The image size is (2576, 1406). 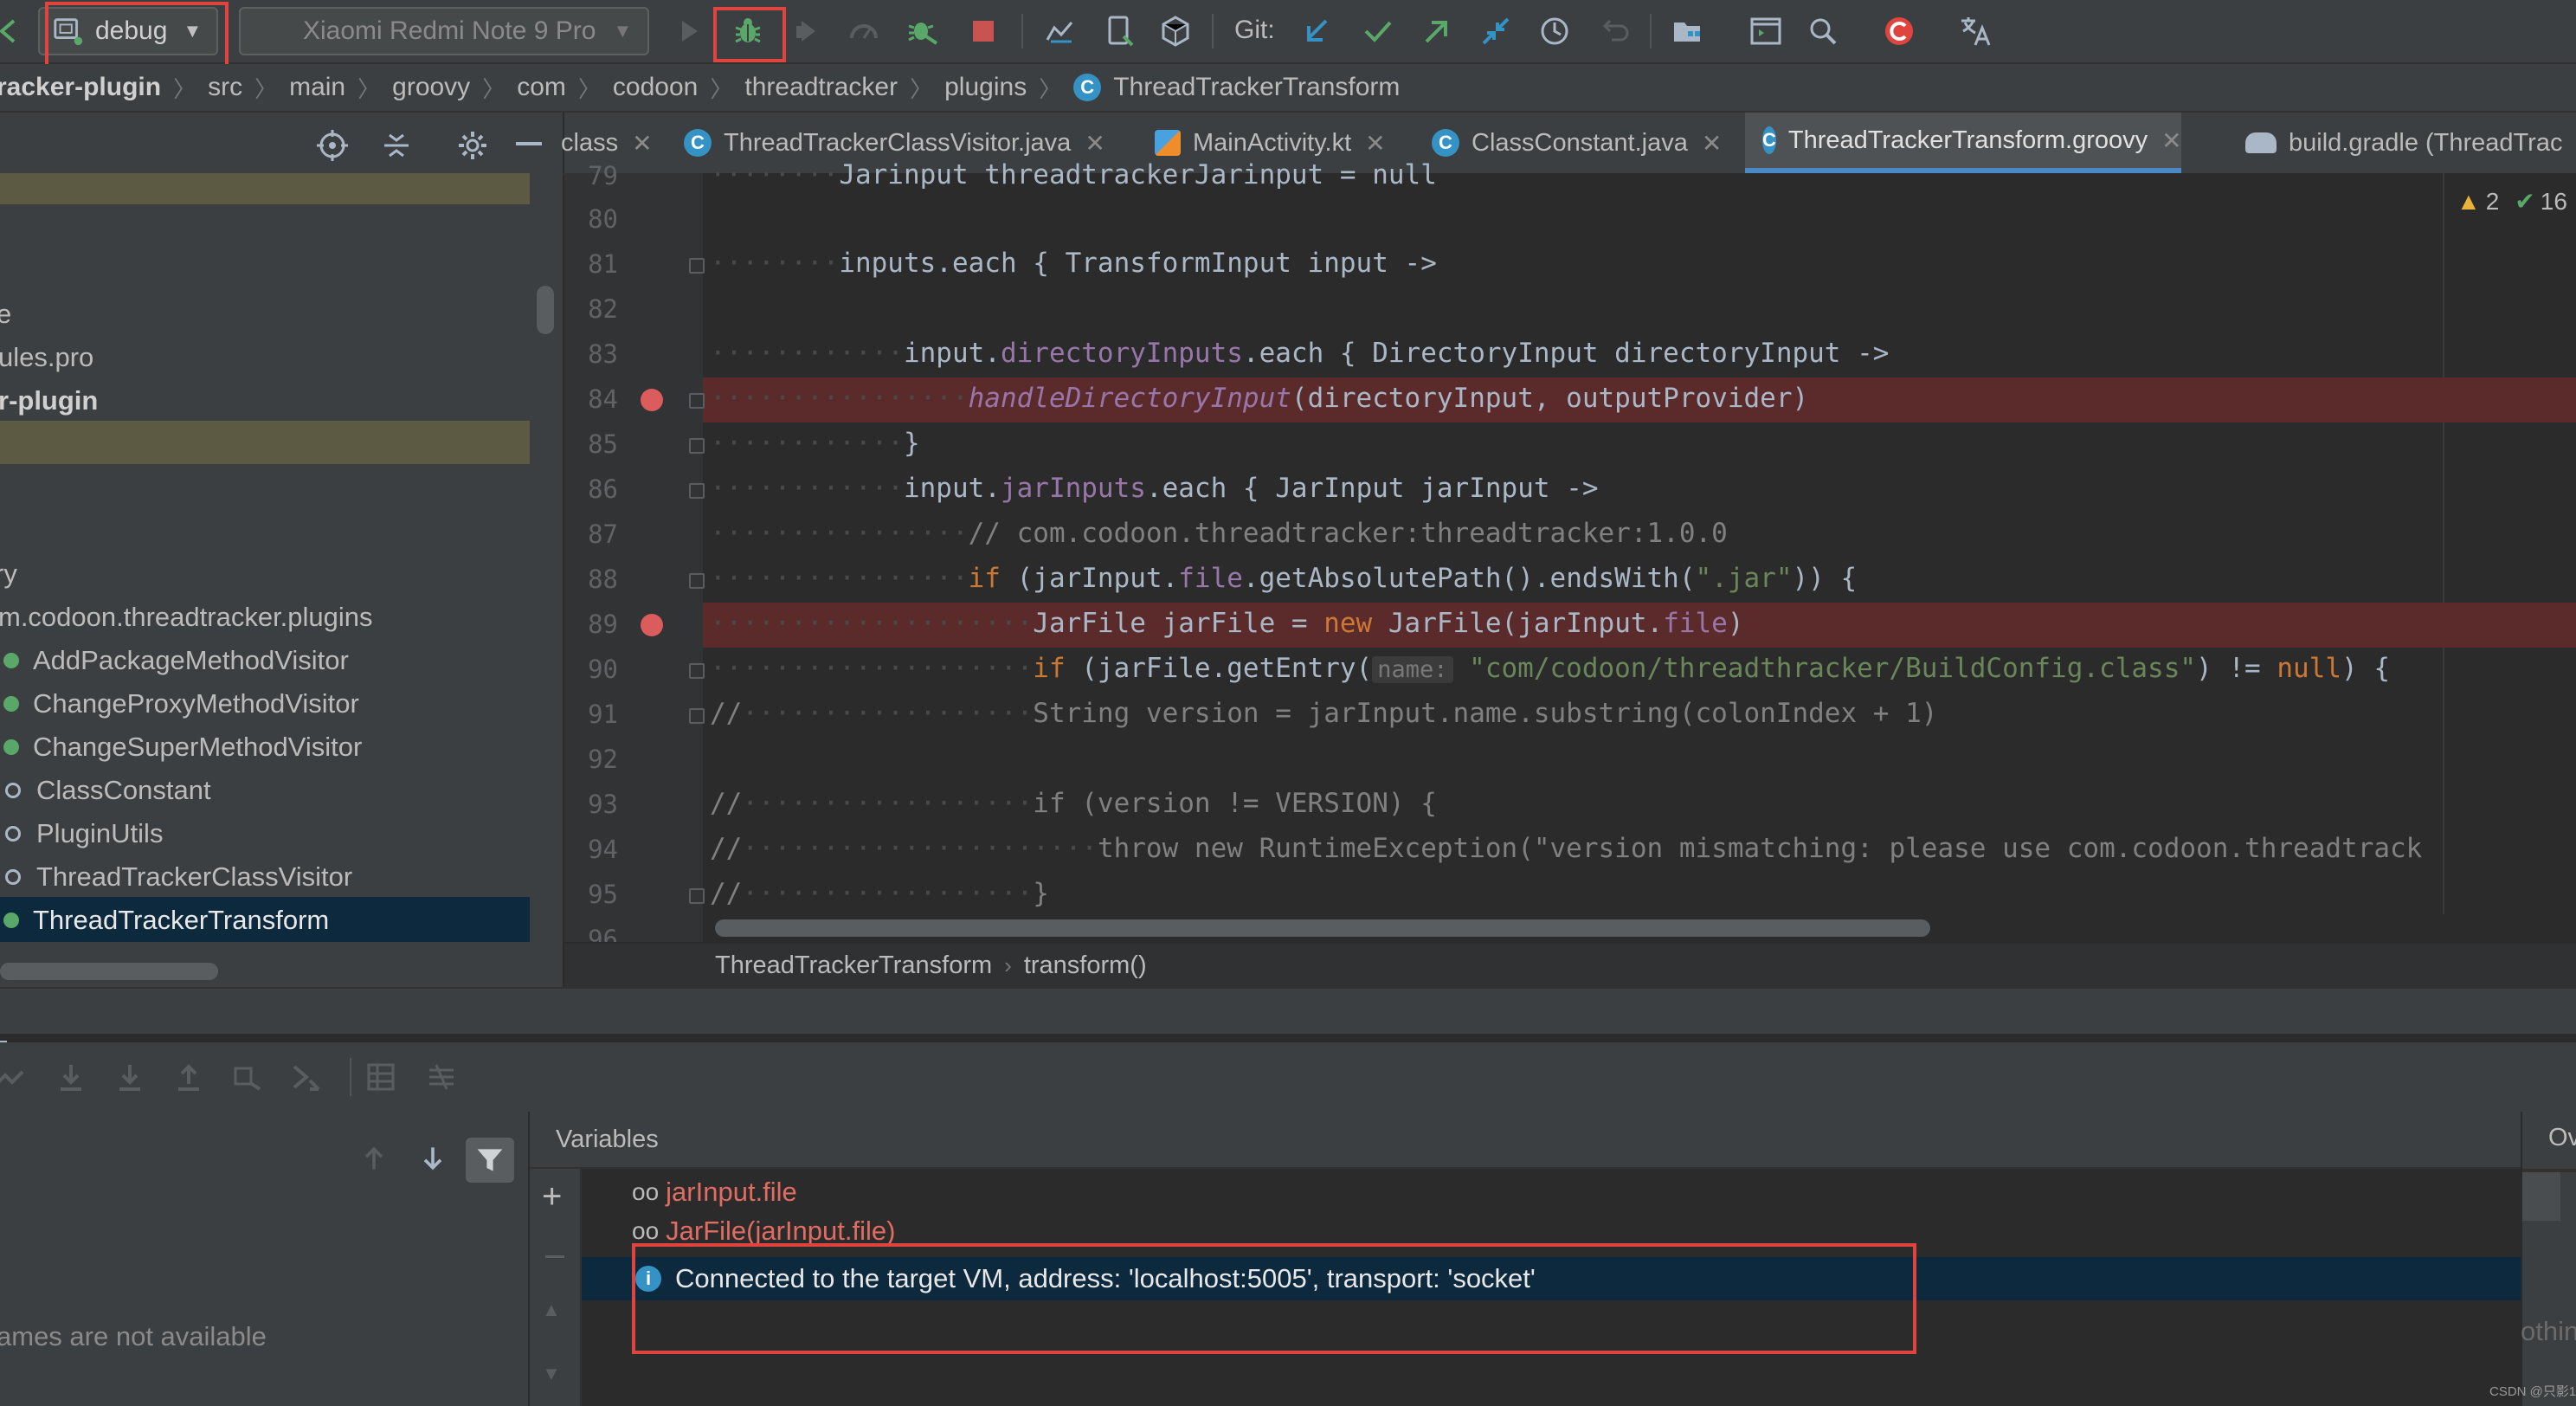 I want to click on back-arrow-icon, so click(x=15, y=31).